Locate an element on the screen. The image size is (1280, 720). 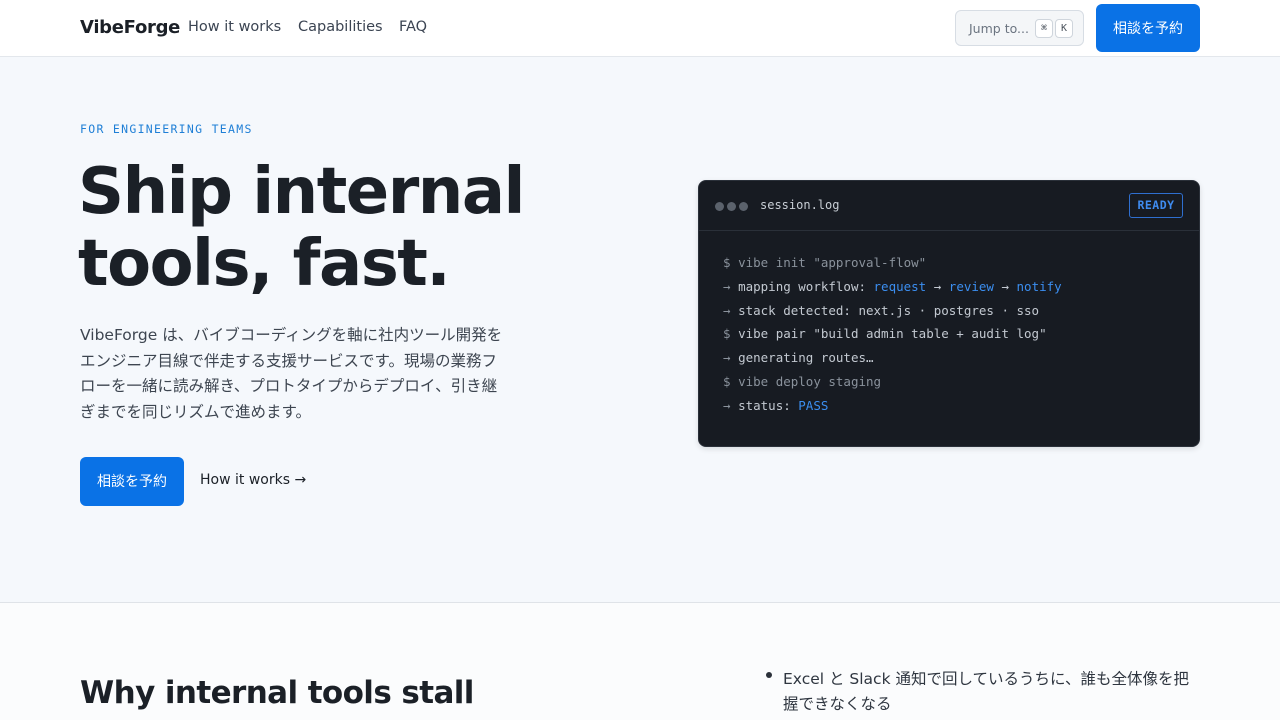
brand-logo: VibeForge is located at coordinates (130, 27).